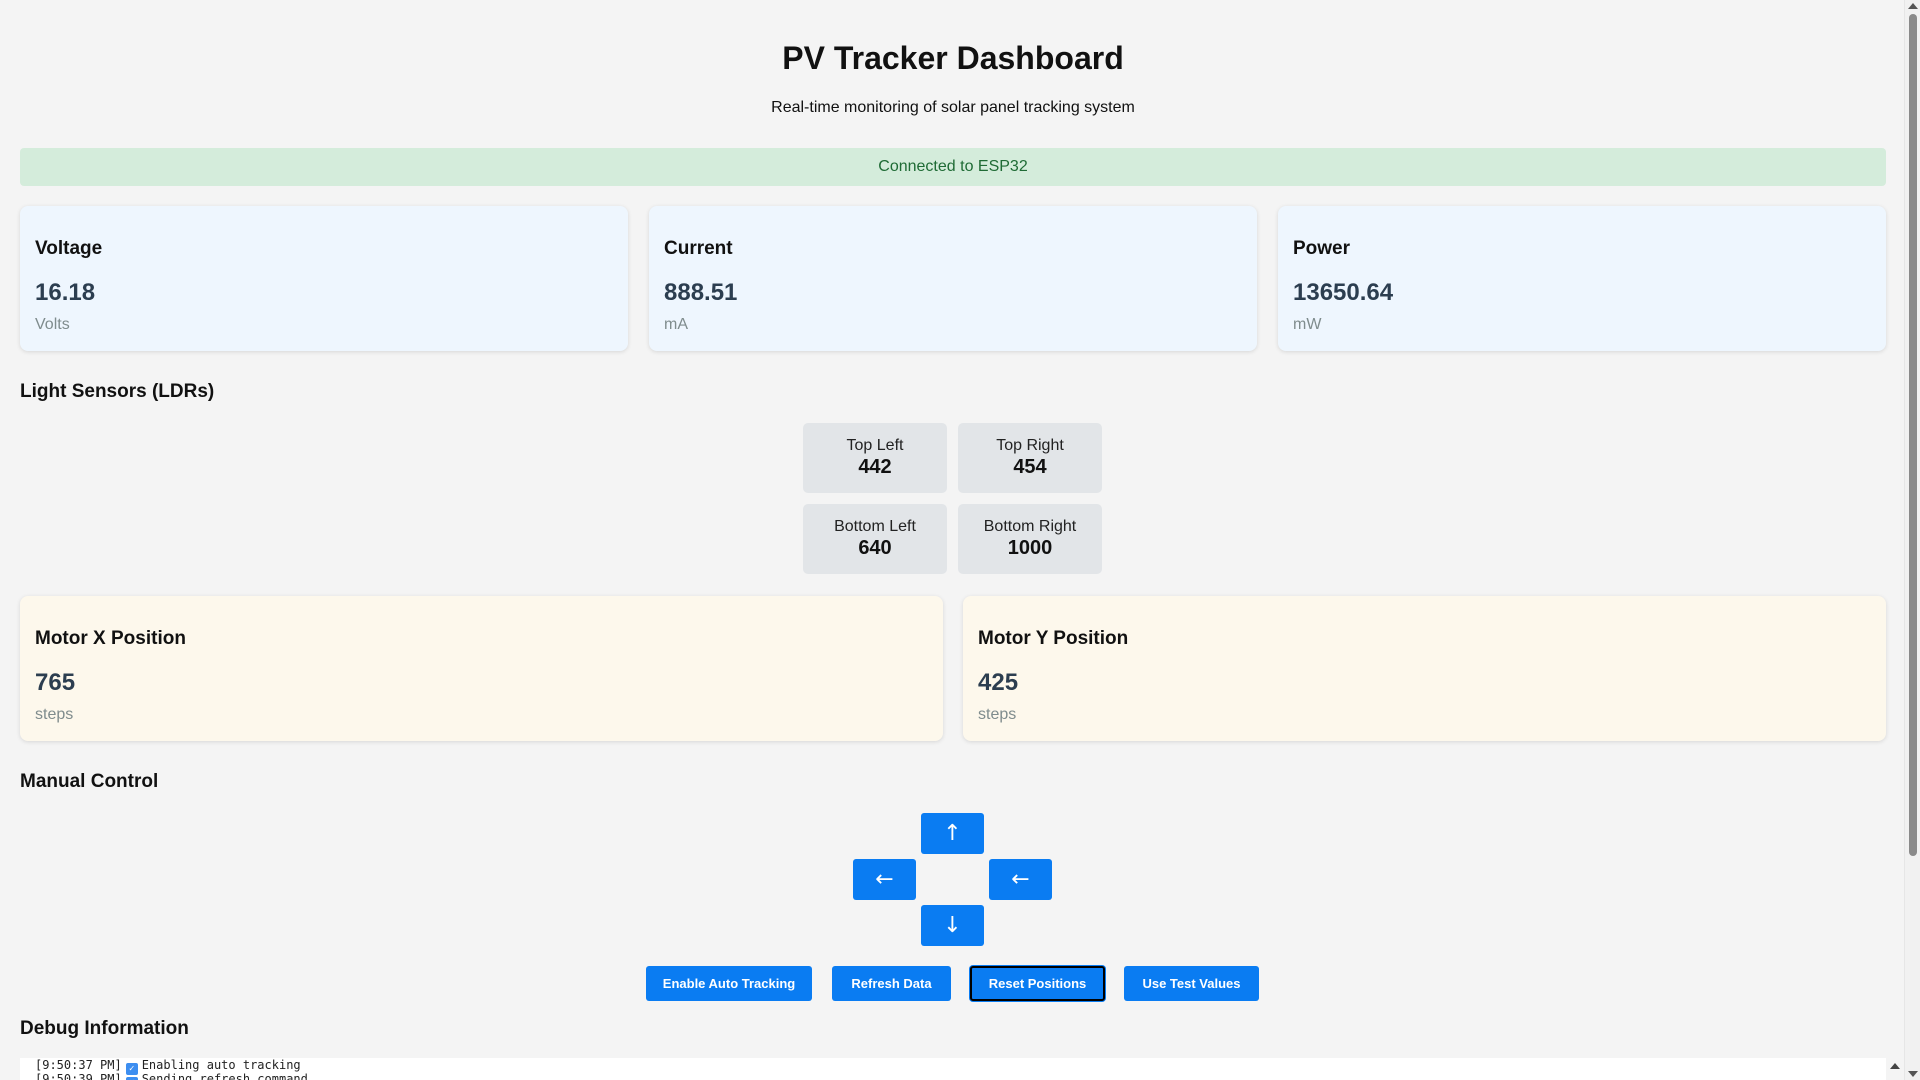  Describe the element at coordinates (1913, 6) in the screenshot. I see `scroll-up-icon` at that location.